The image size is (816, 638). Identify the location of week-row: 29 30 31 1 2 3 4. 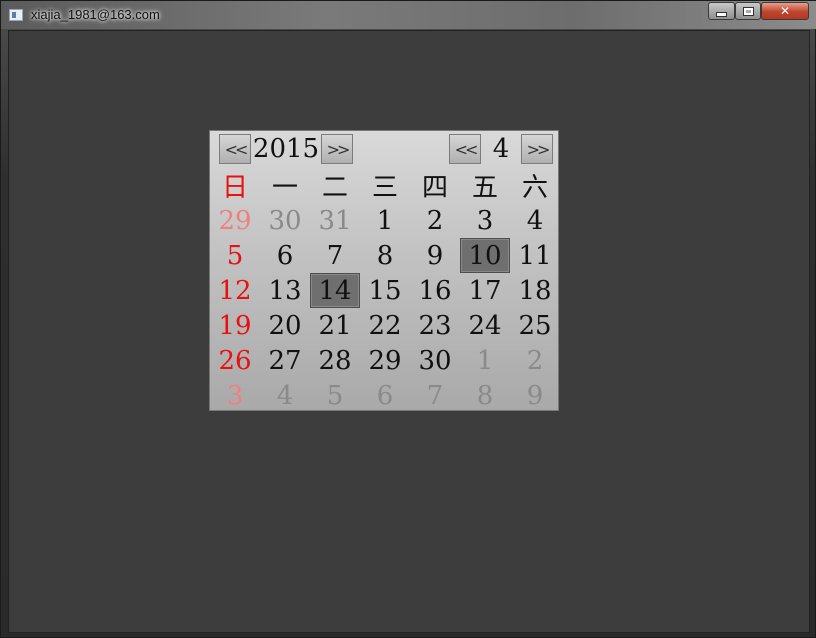
(385, 220).